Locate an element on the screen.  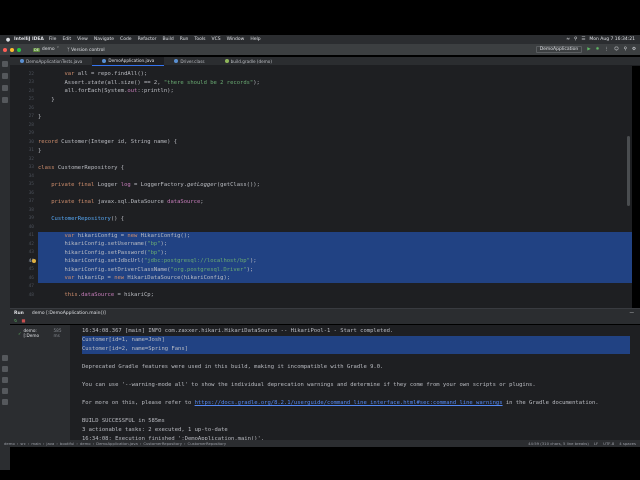
code-line: hikariConfig.setPassword("bp"); is located at coordinates (335, 252).